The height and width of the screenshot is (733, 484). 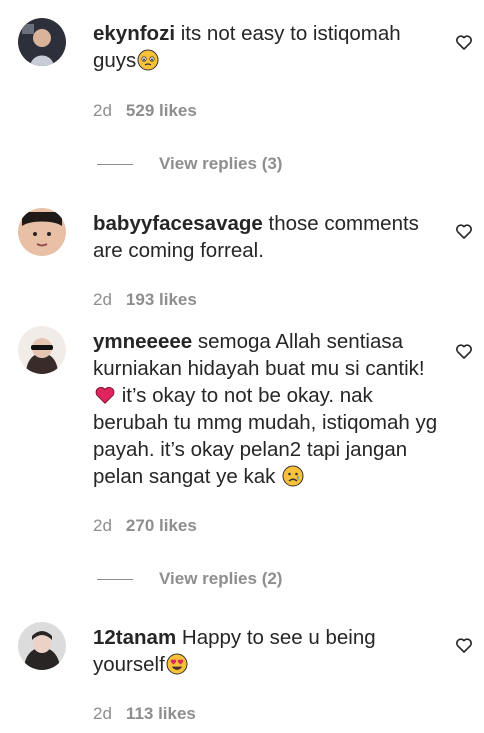 I want to click on comment-text: 12tanam Happy to see u being yourself, so click(x=265, y=651).